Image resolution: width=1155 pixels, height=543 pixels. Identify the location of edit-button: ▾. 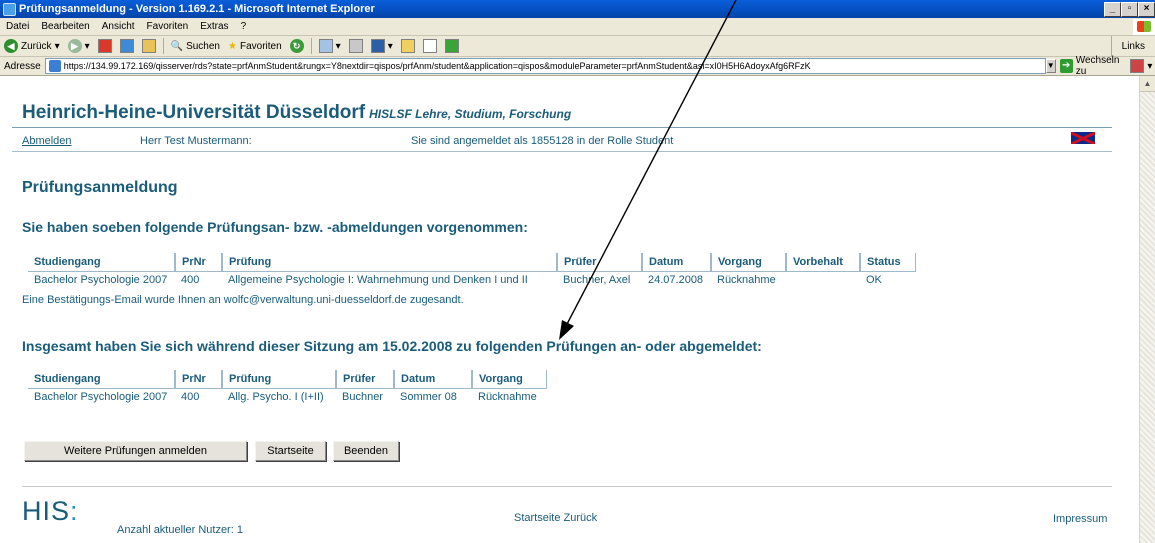
(382, 46).